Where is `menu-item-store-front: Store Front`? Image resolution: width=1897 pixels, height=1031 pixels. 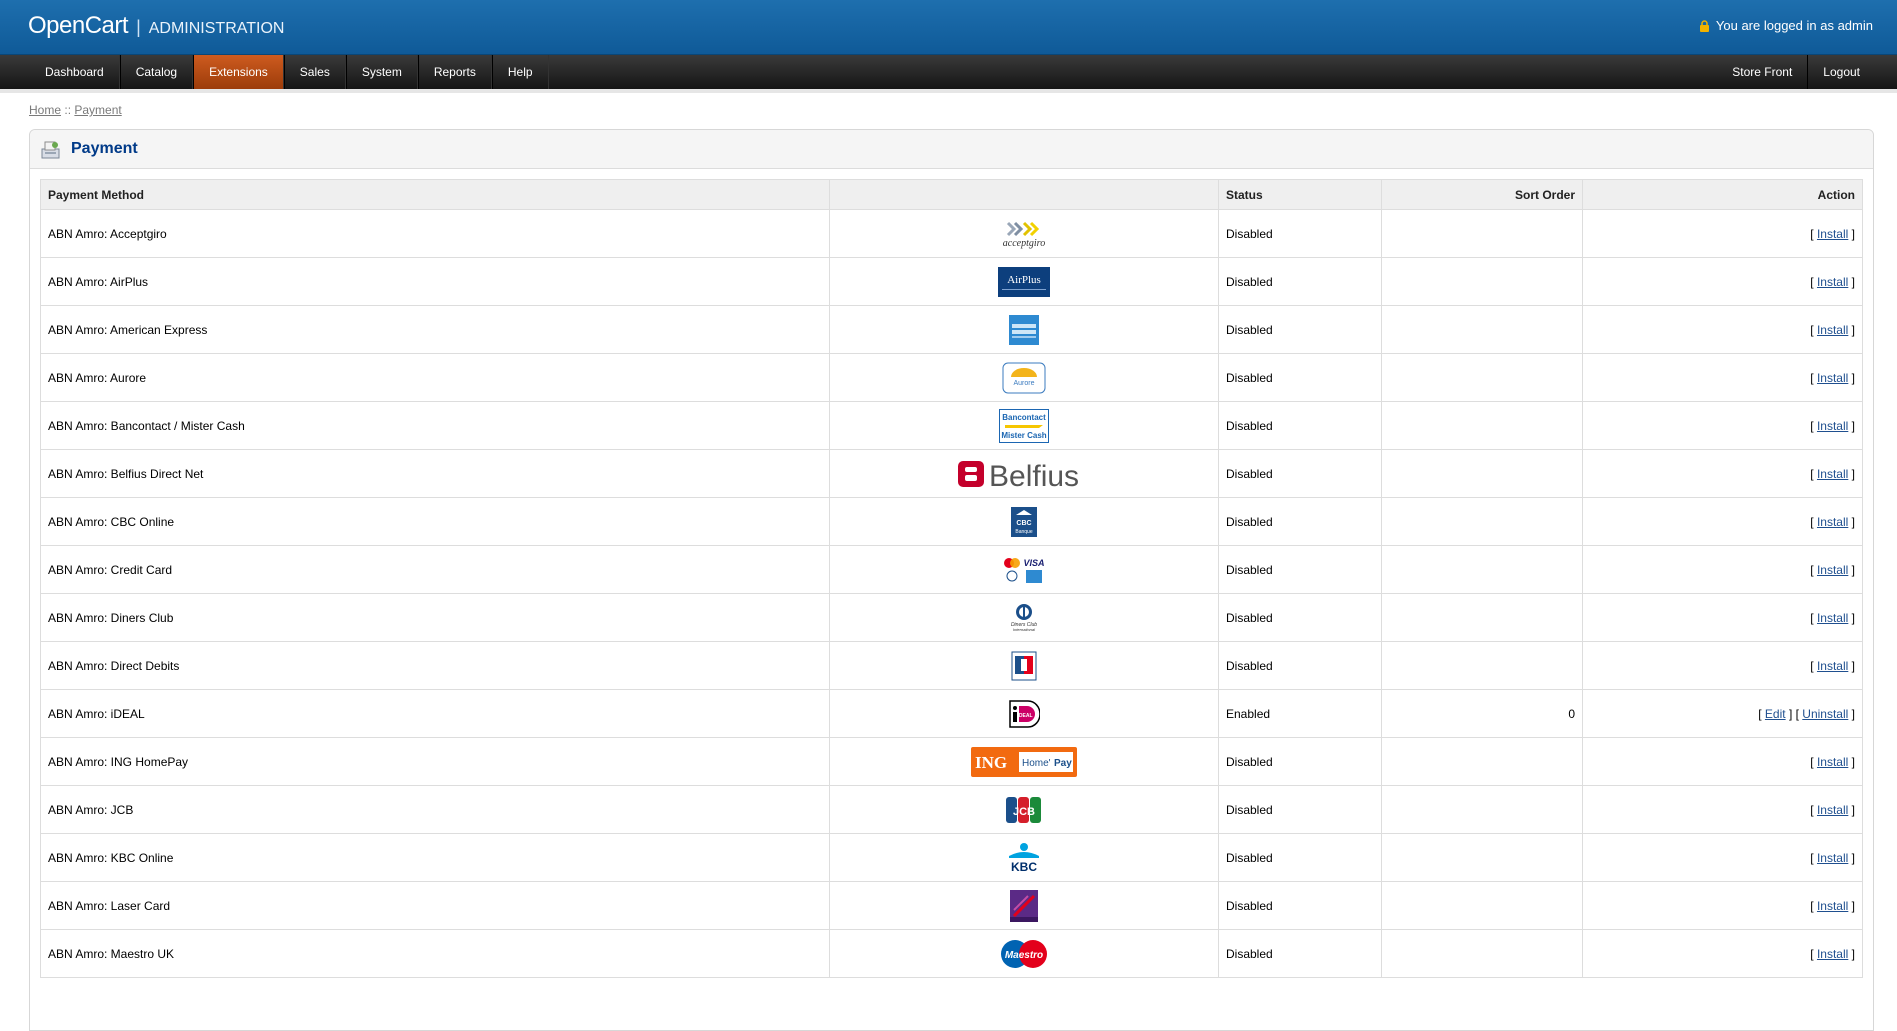
menu-item-store-front: Store Front is located at coordinates (1762, 72).